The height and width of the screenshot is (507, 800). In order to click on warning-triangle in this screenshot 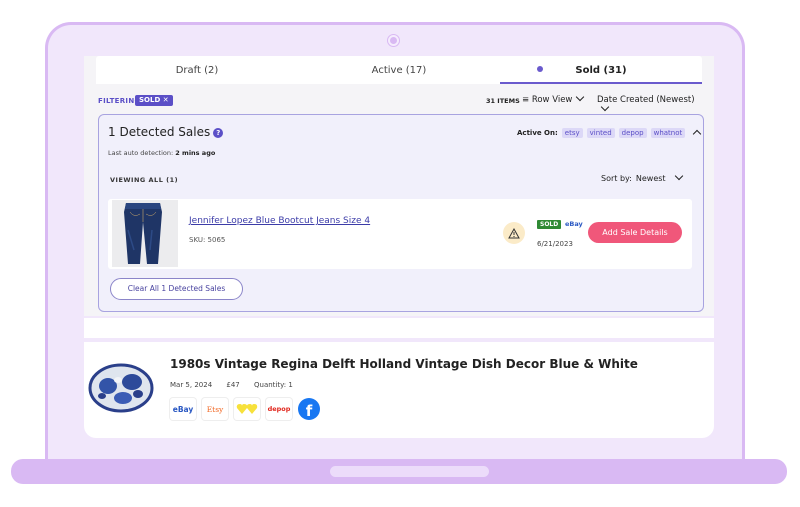, I will do `click(514, 232)`.